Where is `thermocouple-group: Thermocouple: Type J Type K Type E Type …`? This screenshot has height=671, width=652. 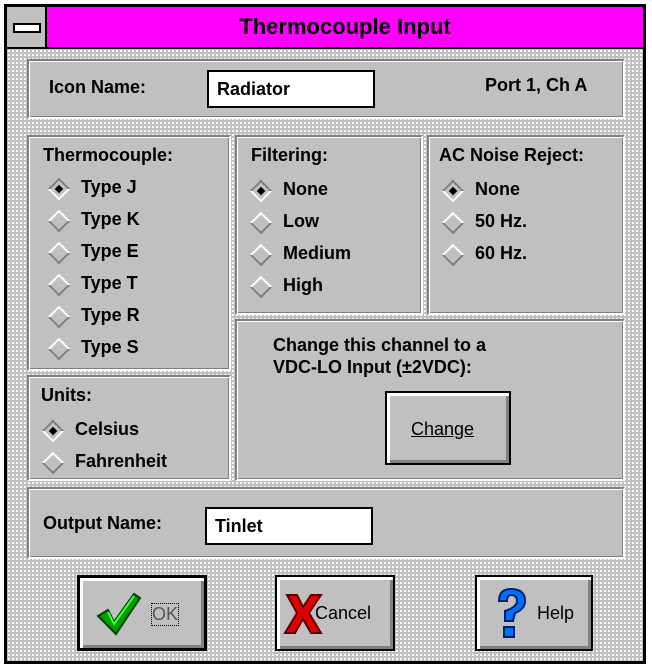
thermocouple-group: Thermocouple: Type J Type K Type E Type … is located at coordinates (129, 253).